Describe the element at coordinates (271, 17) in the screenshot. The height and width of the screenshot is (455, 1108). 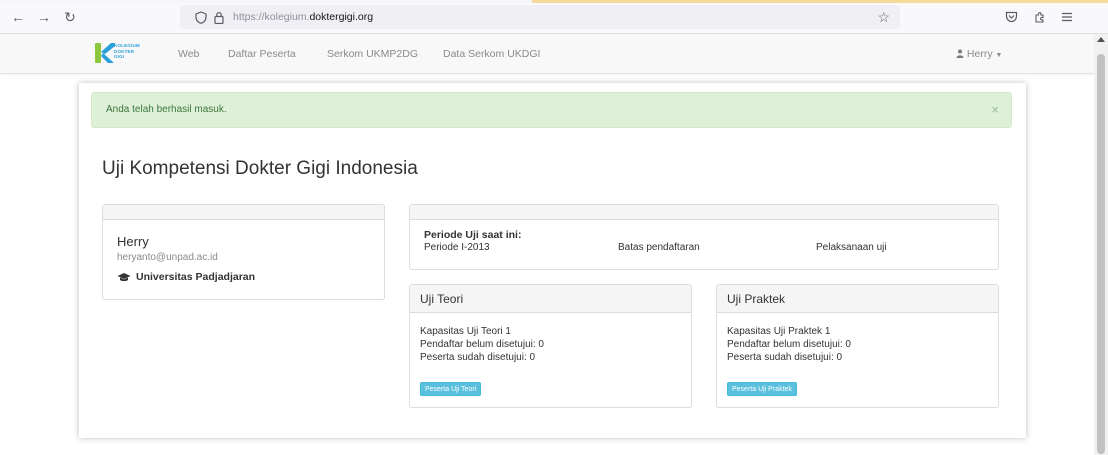
I see `url-prefix: https://kolegium.` at that location.